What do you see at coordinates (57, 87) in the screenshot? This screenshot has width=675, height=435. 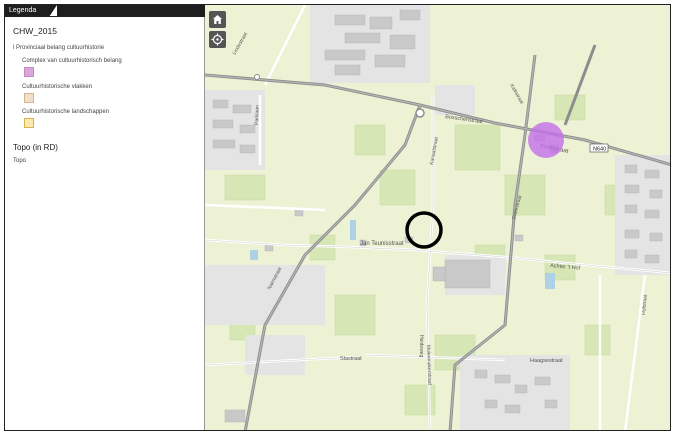 I see `legend-item-label: Cultuurhistorische vlakken` at bounding box center [57, 87].